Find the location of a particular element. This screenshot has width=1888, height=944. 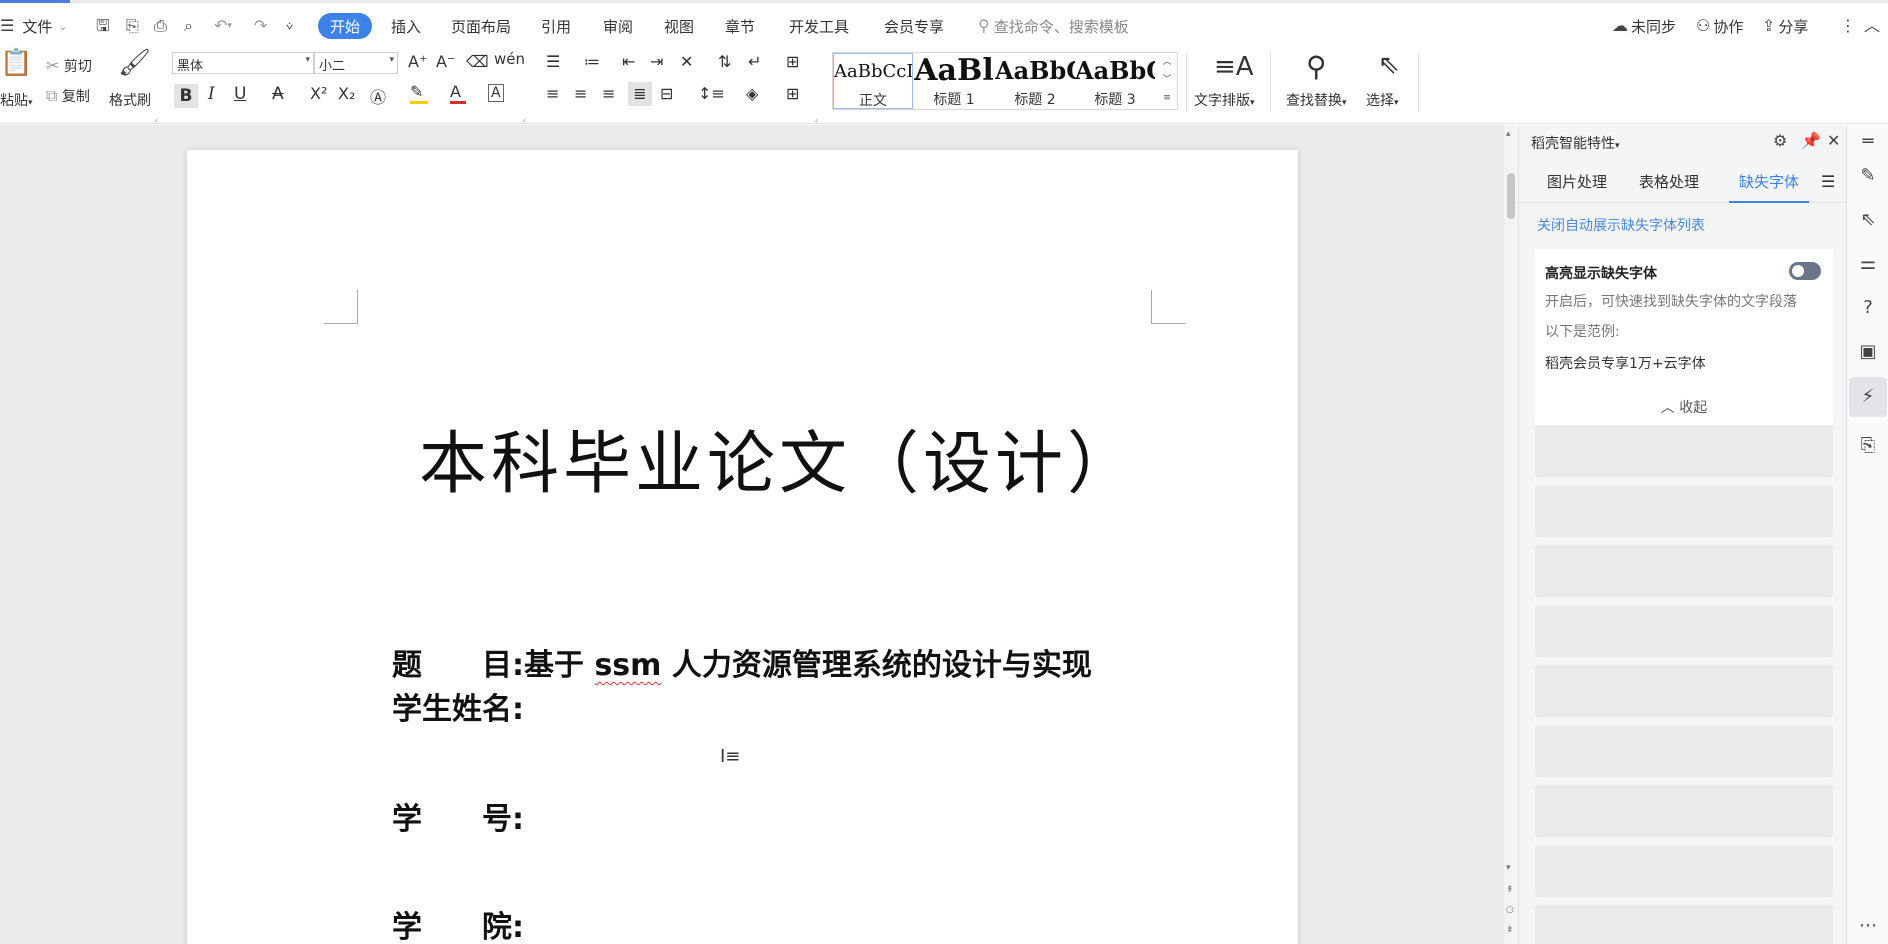

phonetic-guide-button: wén is located at coordinates (509, 59).